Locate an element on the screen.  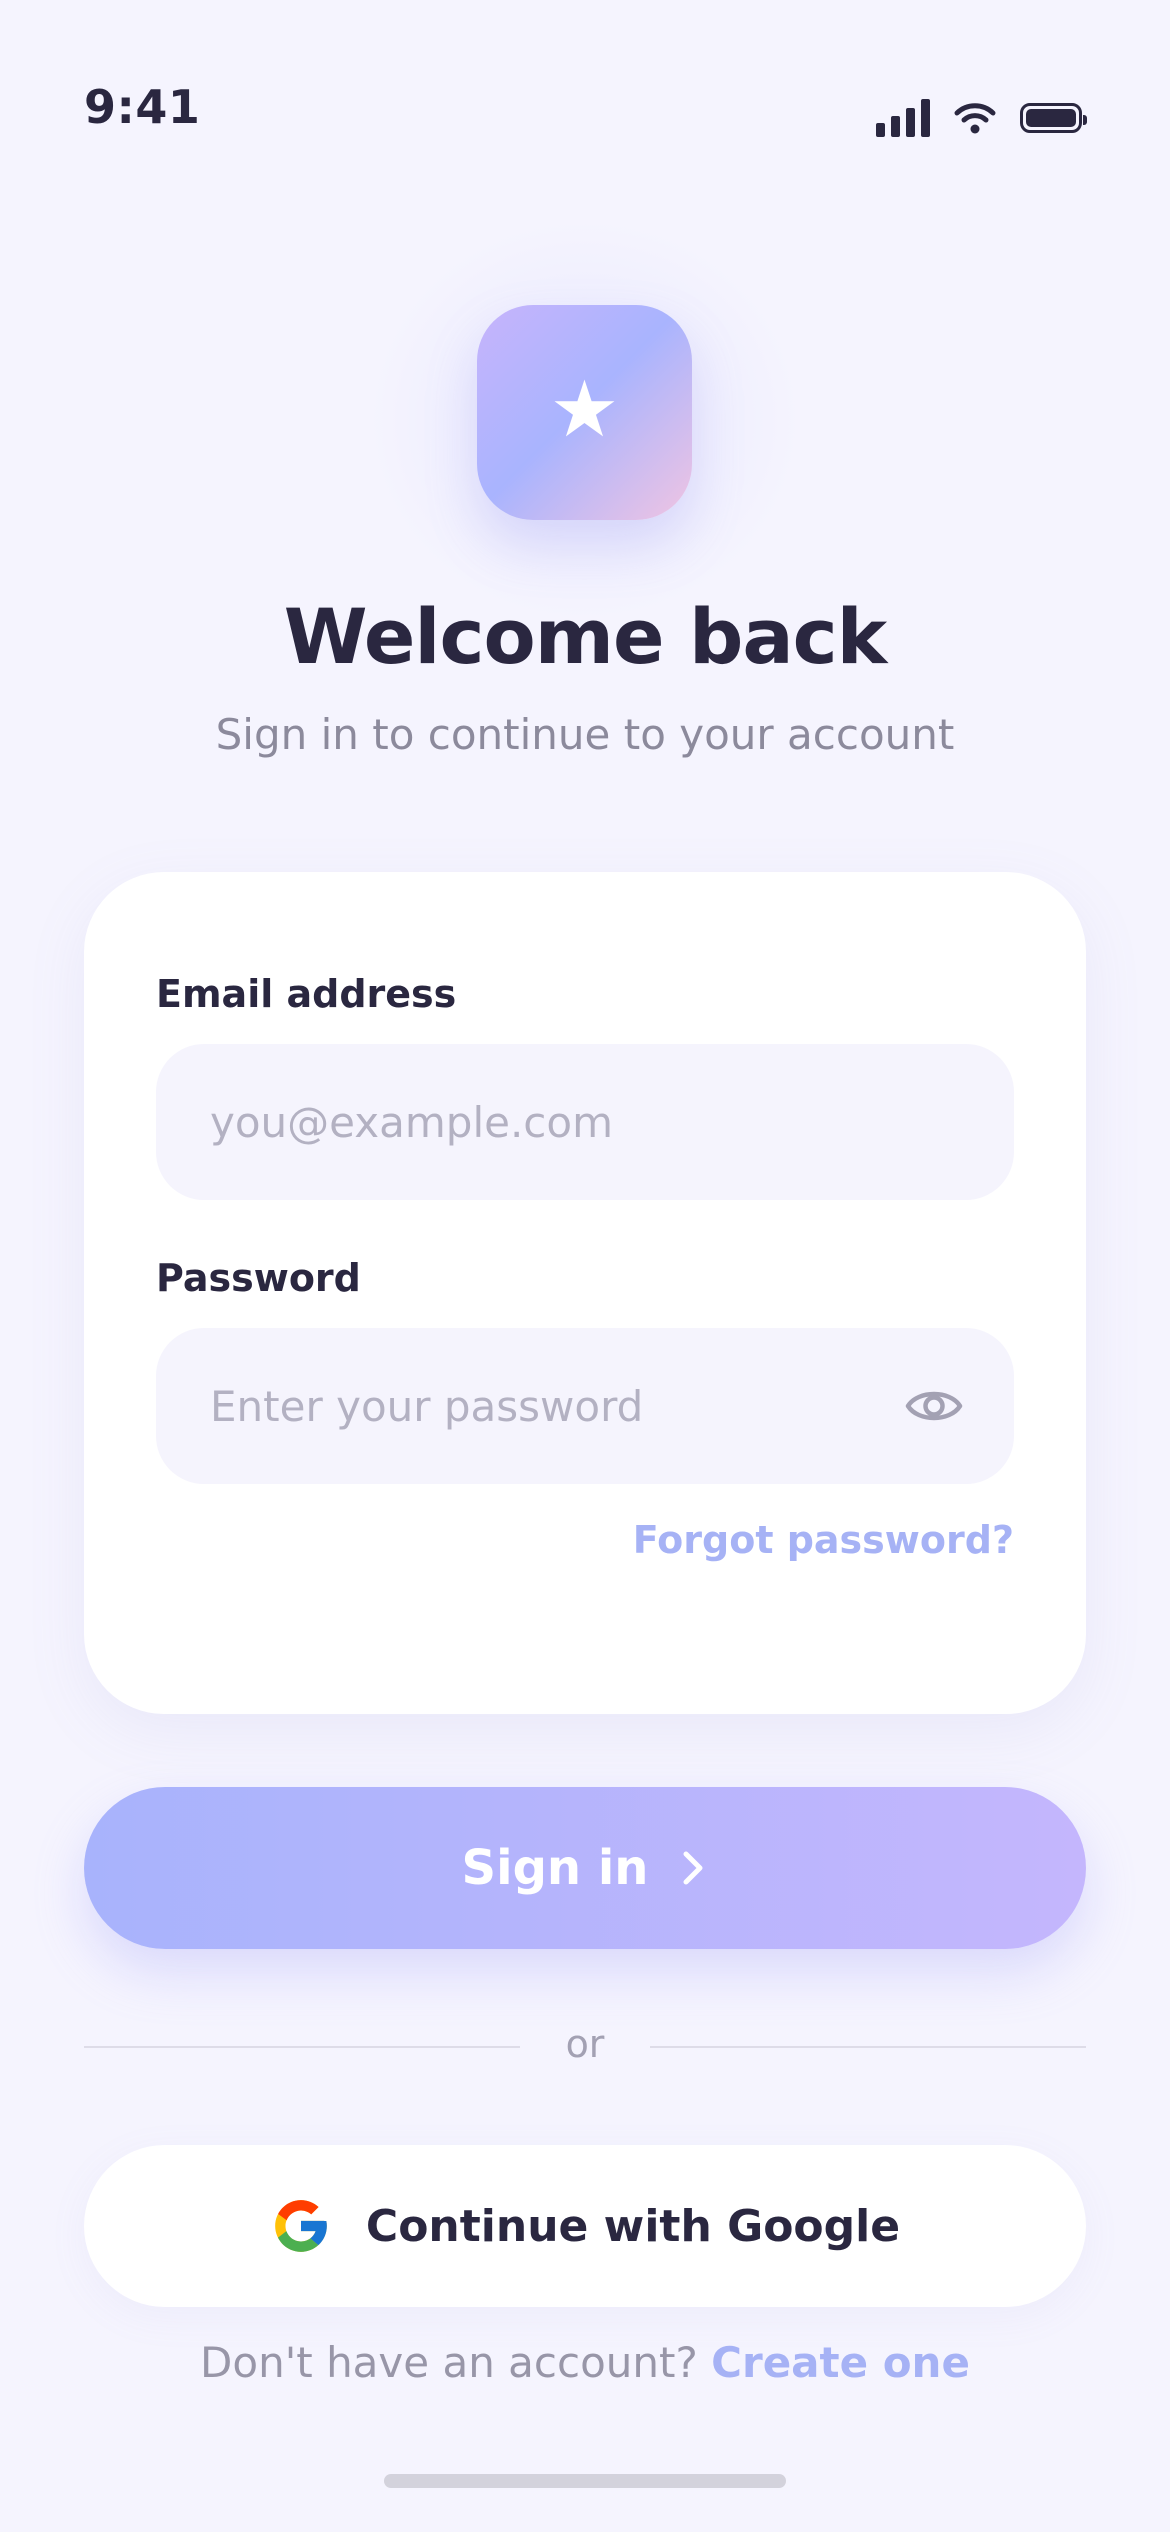
divider-label: or is located at coordinates (585, 2044).